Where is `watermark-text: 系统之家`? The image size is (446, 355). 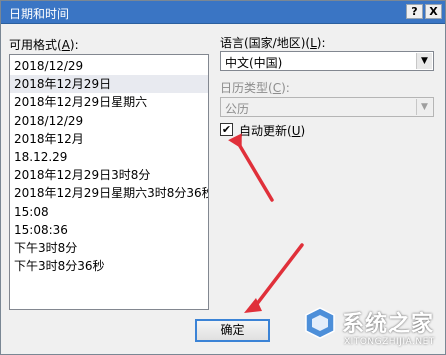
watermark-text: 系统之家 is located at coordinates (388, 324).